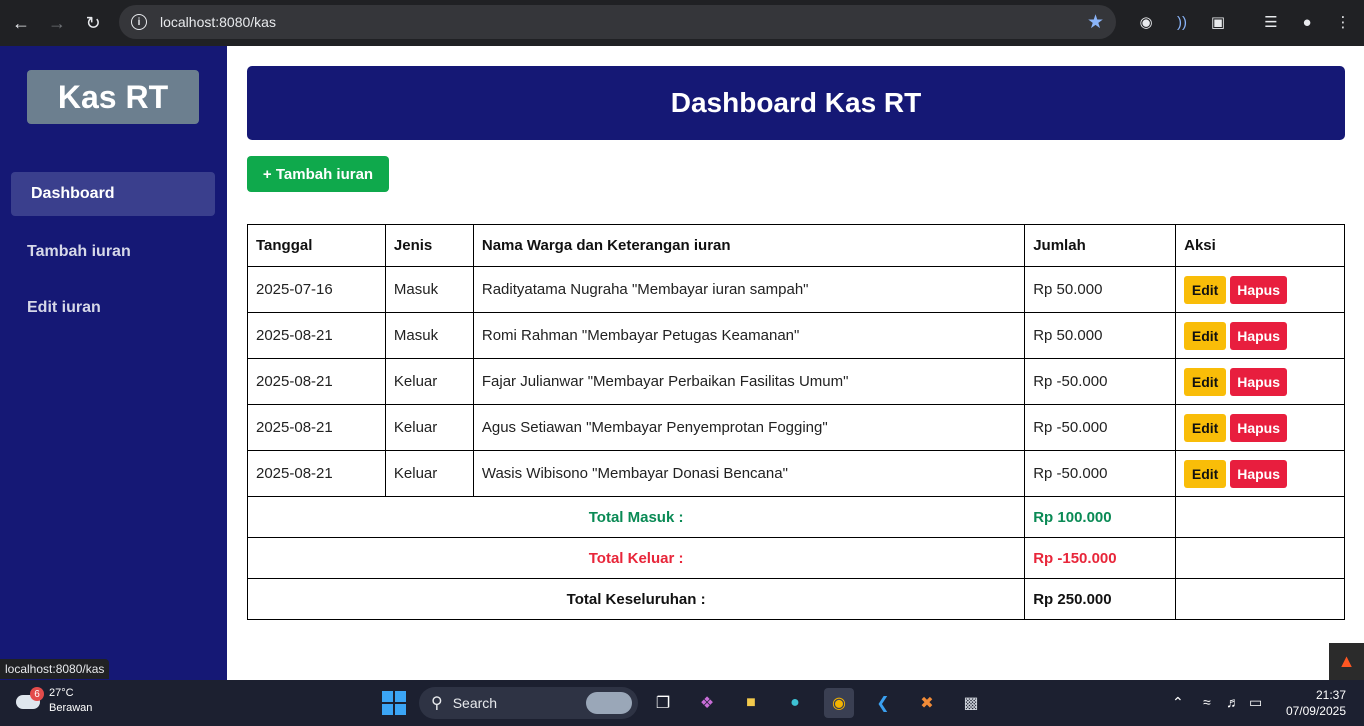 The image size is (1364, 726). What do you see at coordinates (839, 703) in the screenshot?
I see `chrome-browser-icon: ◉` at bounding box center [839, 703].